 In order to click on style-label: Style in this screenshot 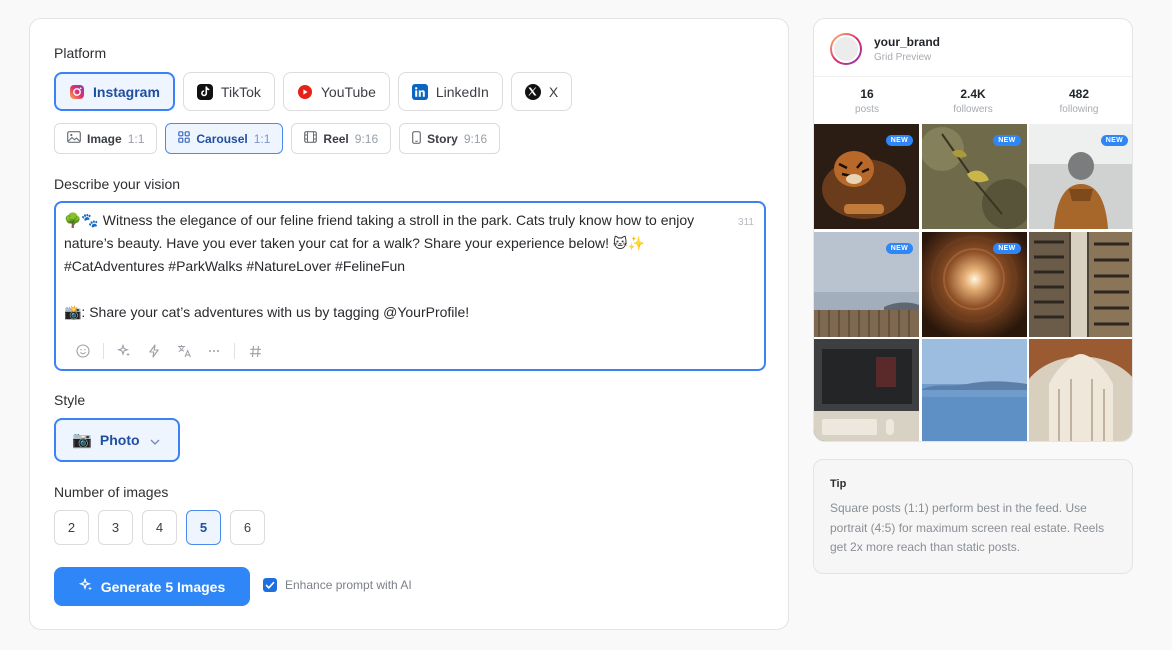, I will do `click(70, 400)`.